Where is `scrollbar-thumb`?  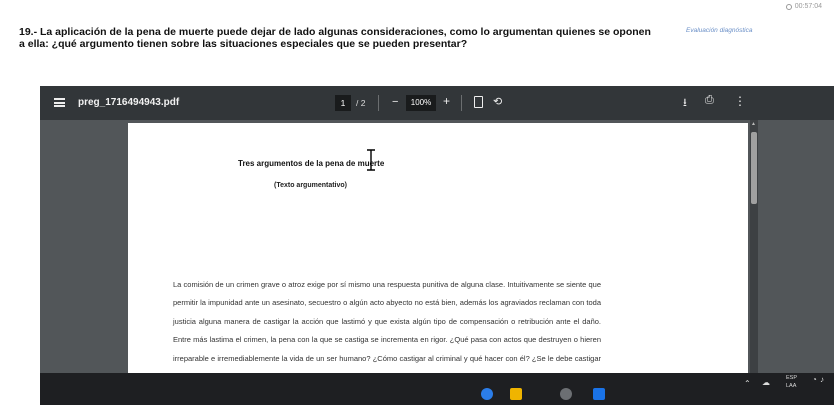 scrollbar-thumb is located at coordinates (754, 168).